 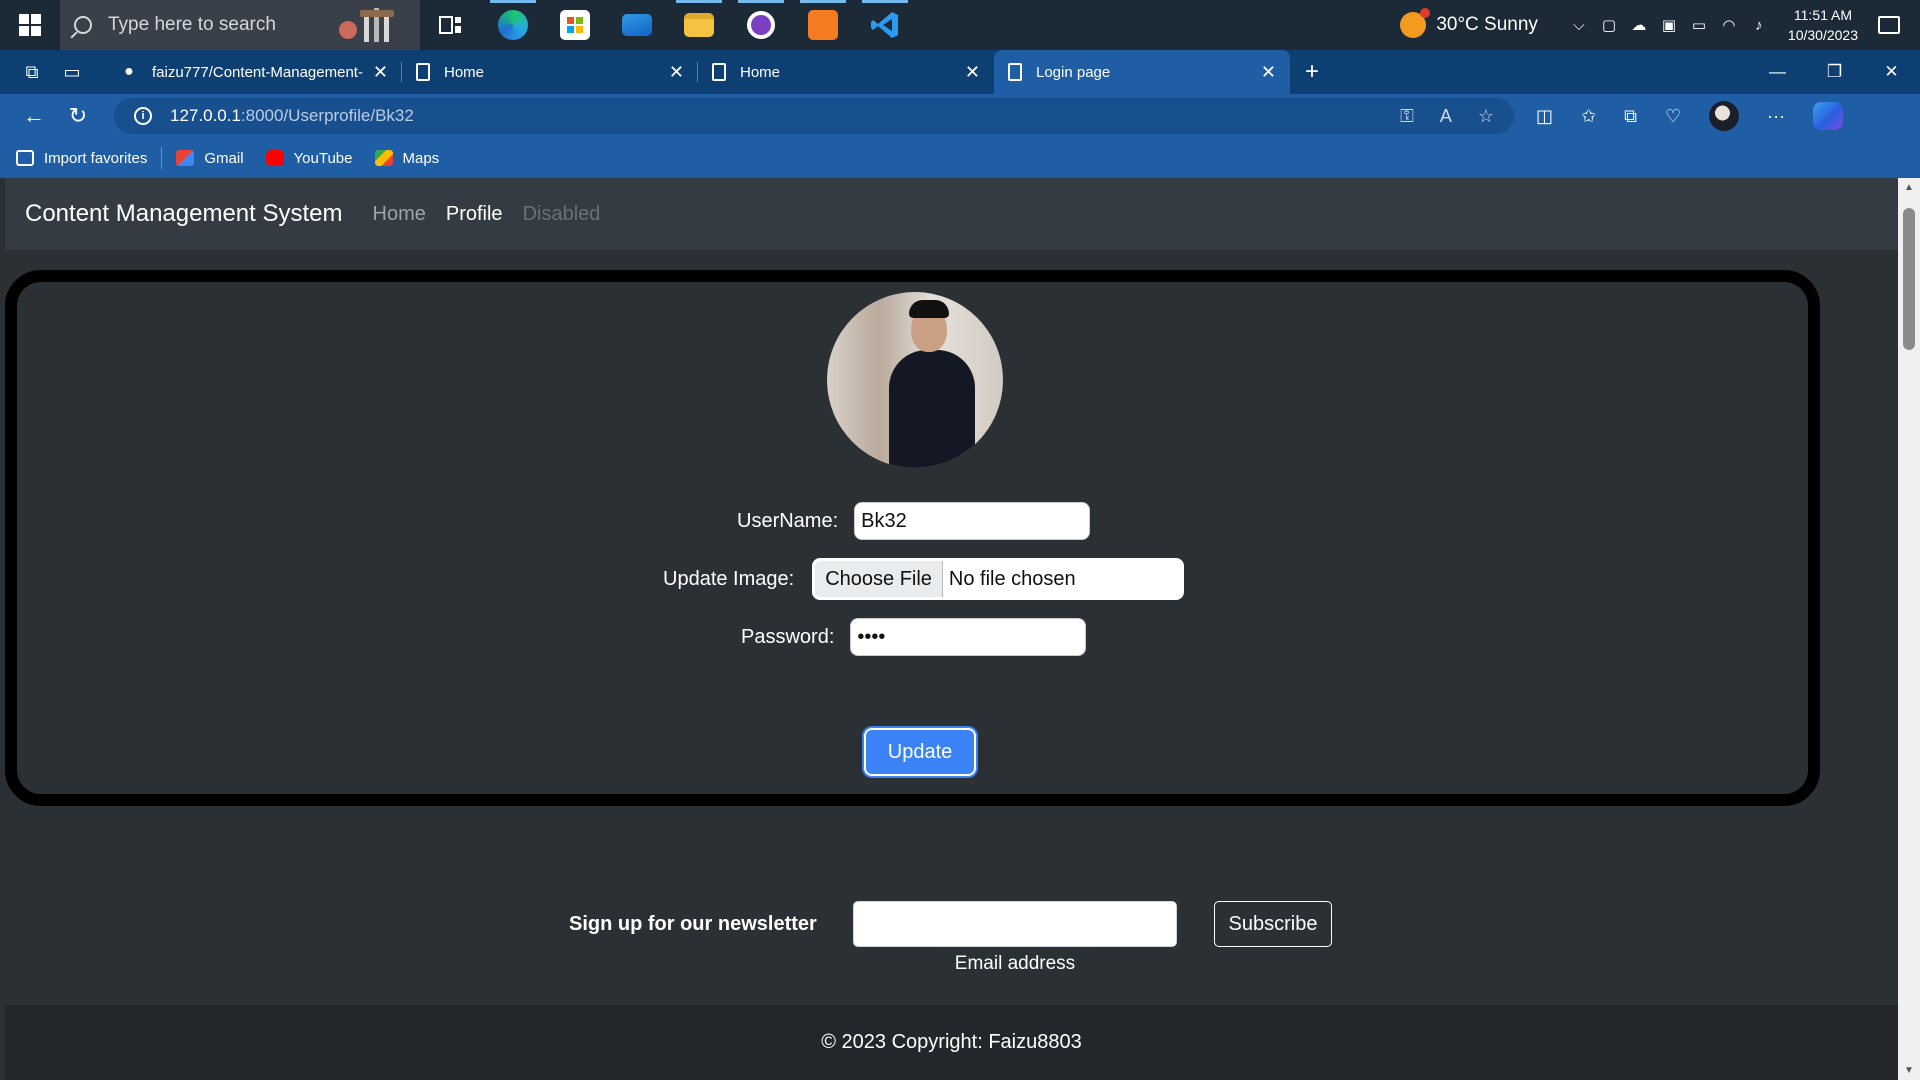 I want to click on notifications-icon, so click(x=1889, y=25).